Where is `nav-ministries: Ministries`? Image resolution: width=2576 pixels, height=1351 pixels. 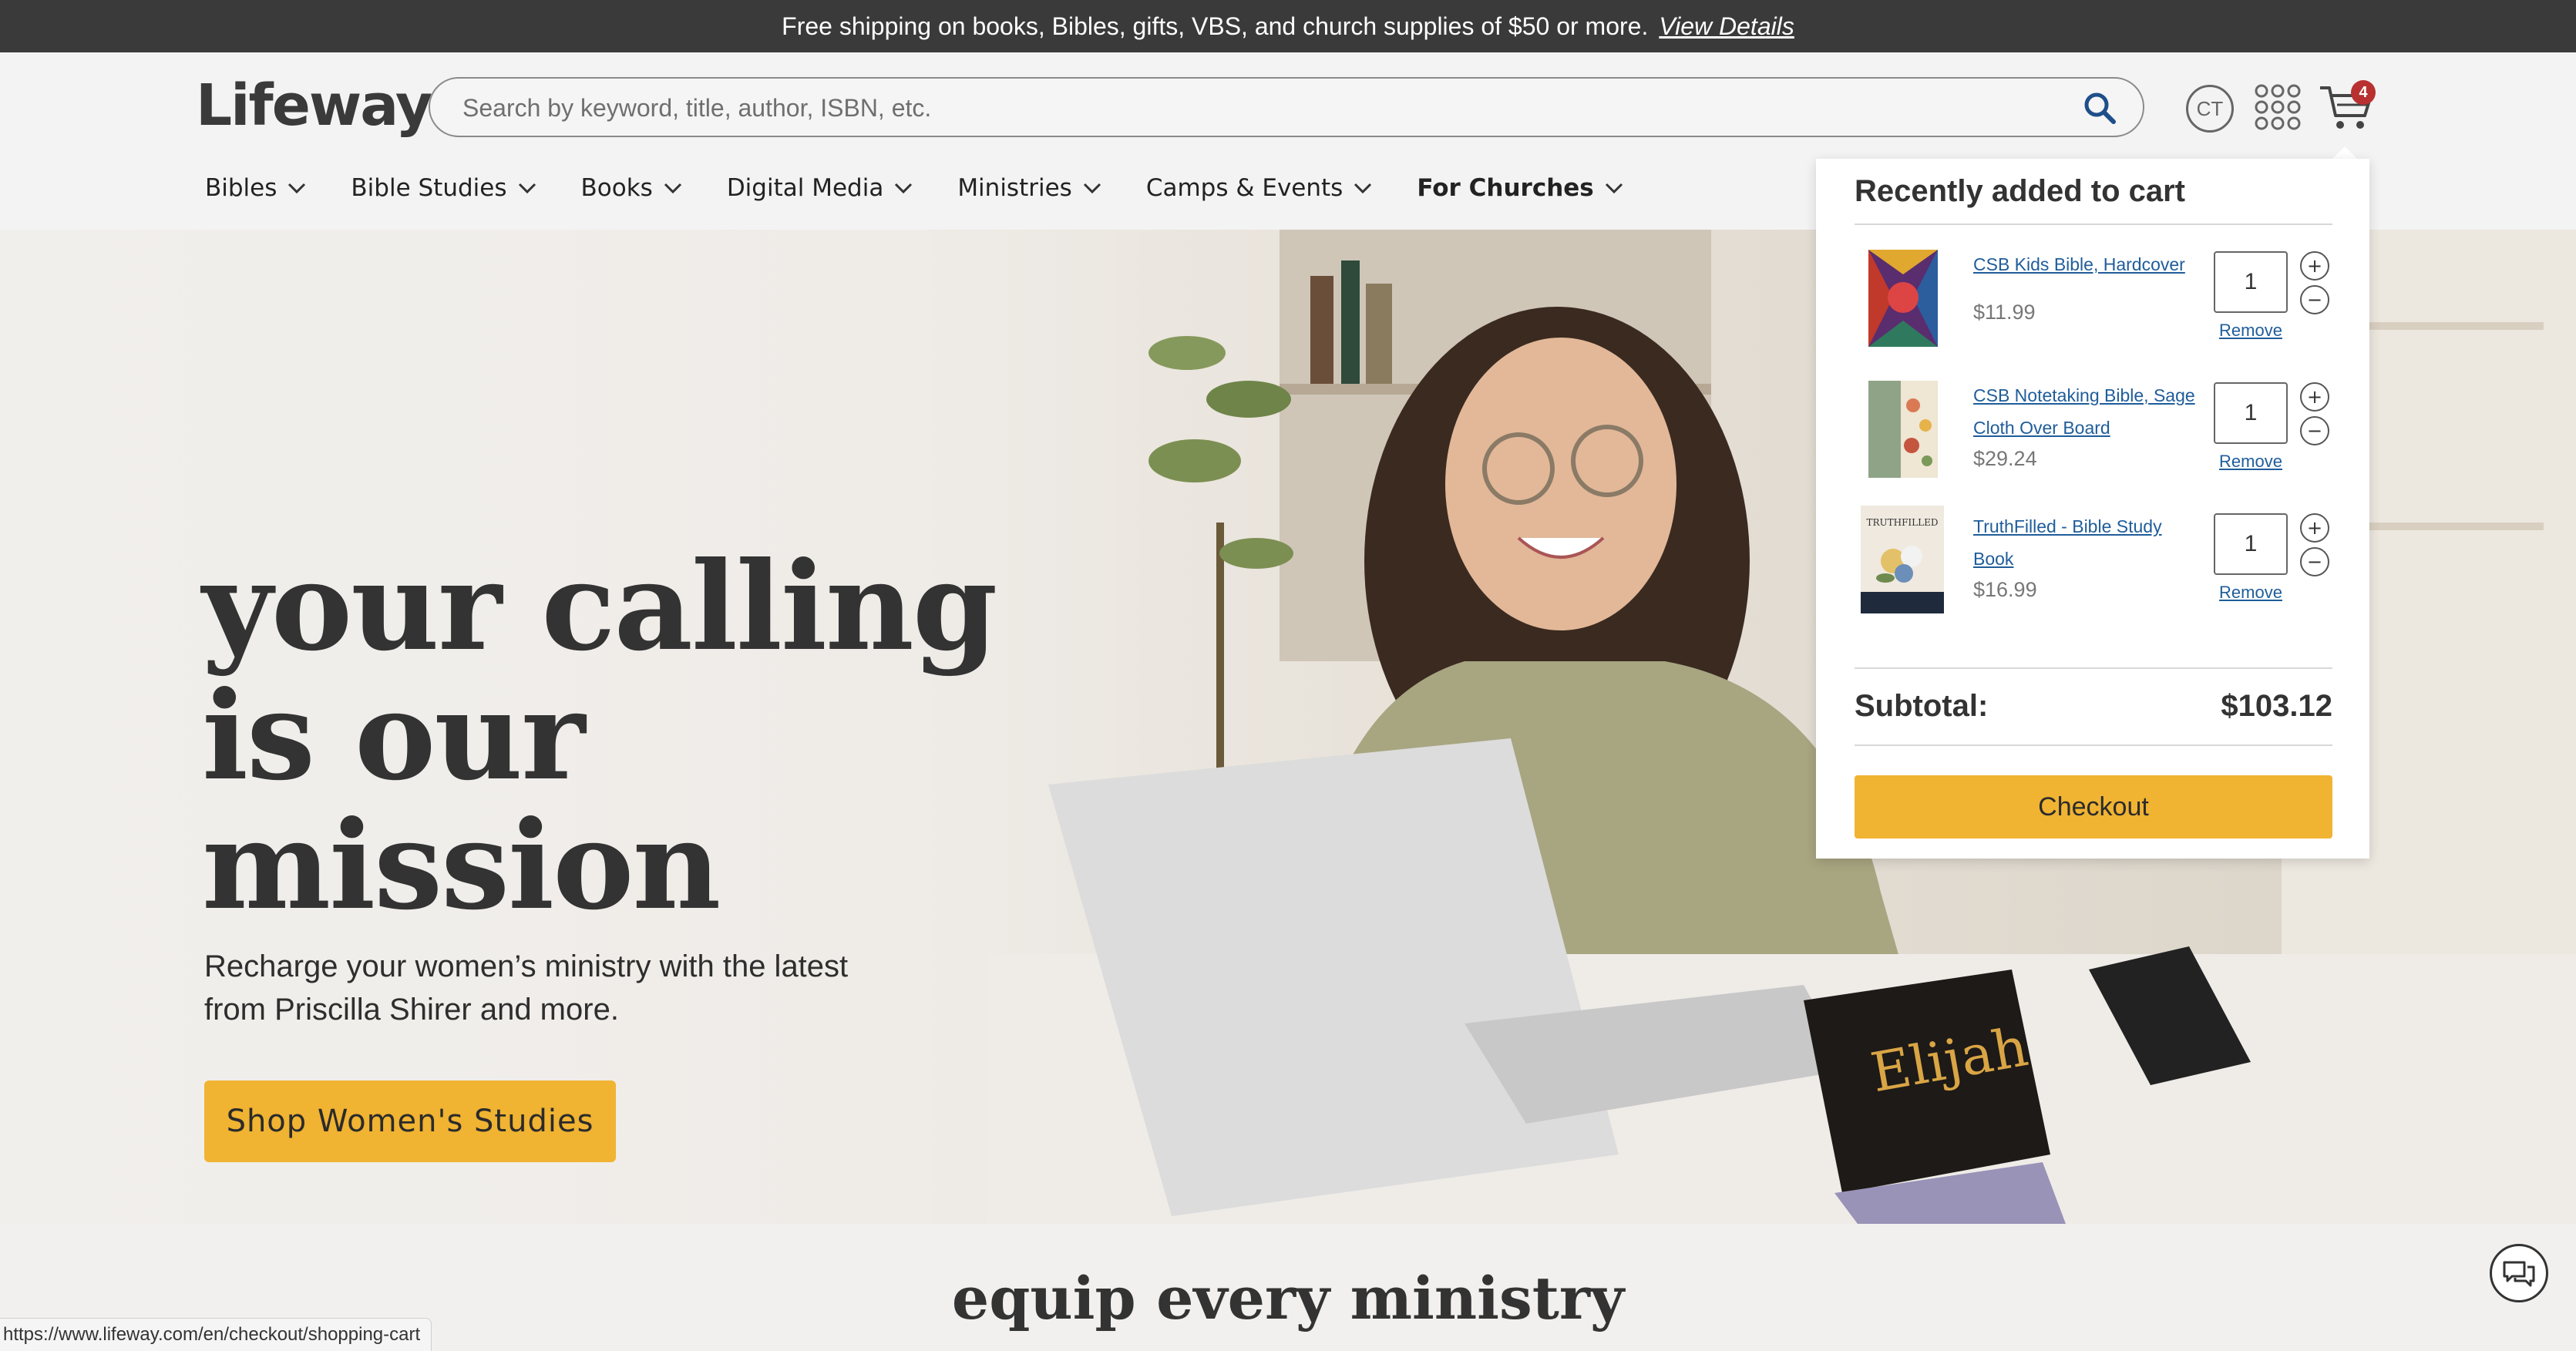 nav-ministries: Ministries is located at coordinates (1029, 188).